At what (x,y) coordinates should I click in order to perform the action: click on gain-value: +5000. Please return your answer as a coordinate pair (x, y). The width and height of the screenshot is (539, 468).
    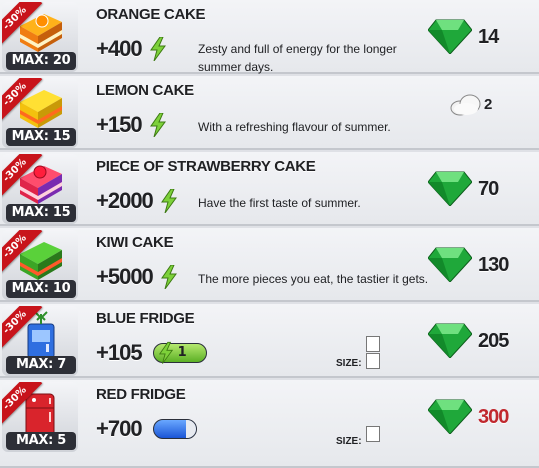
    Looking at the image, I should click on (125, 276).